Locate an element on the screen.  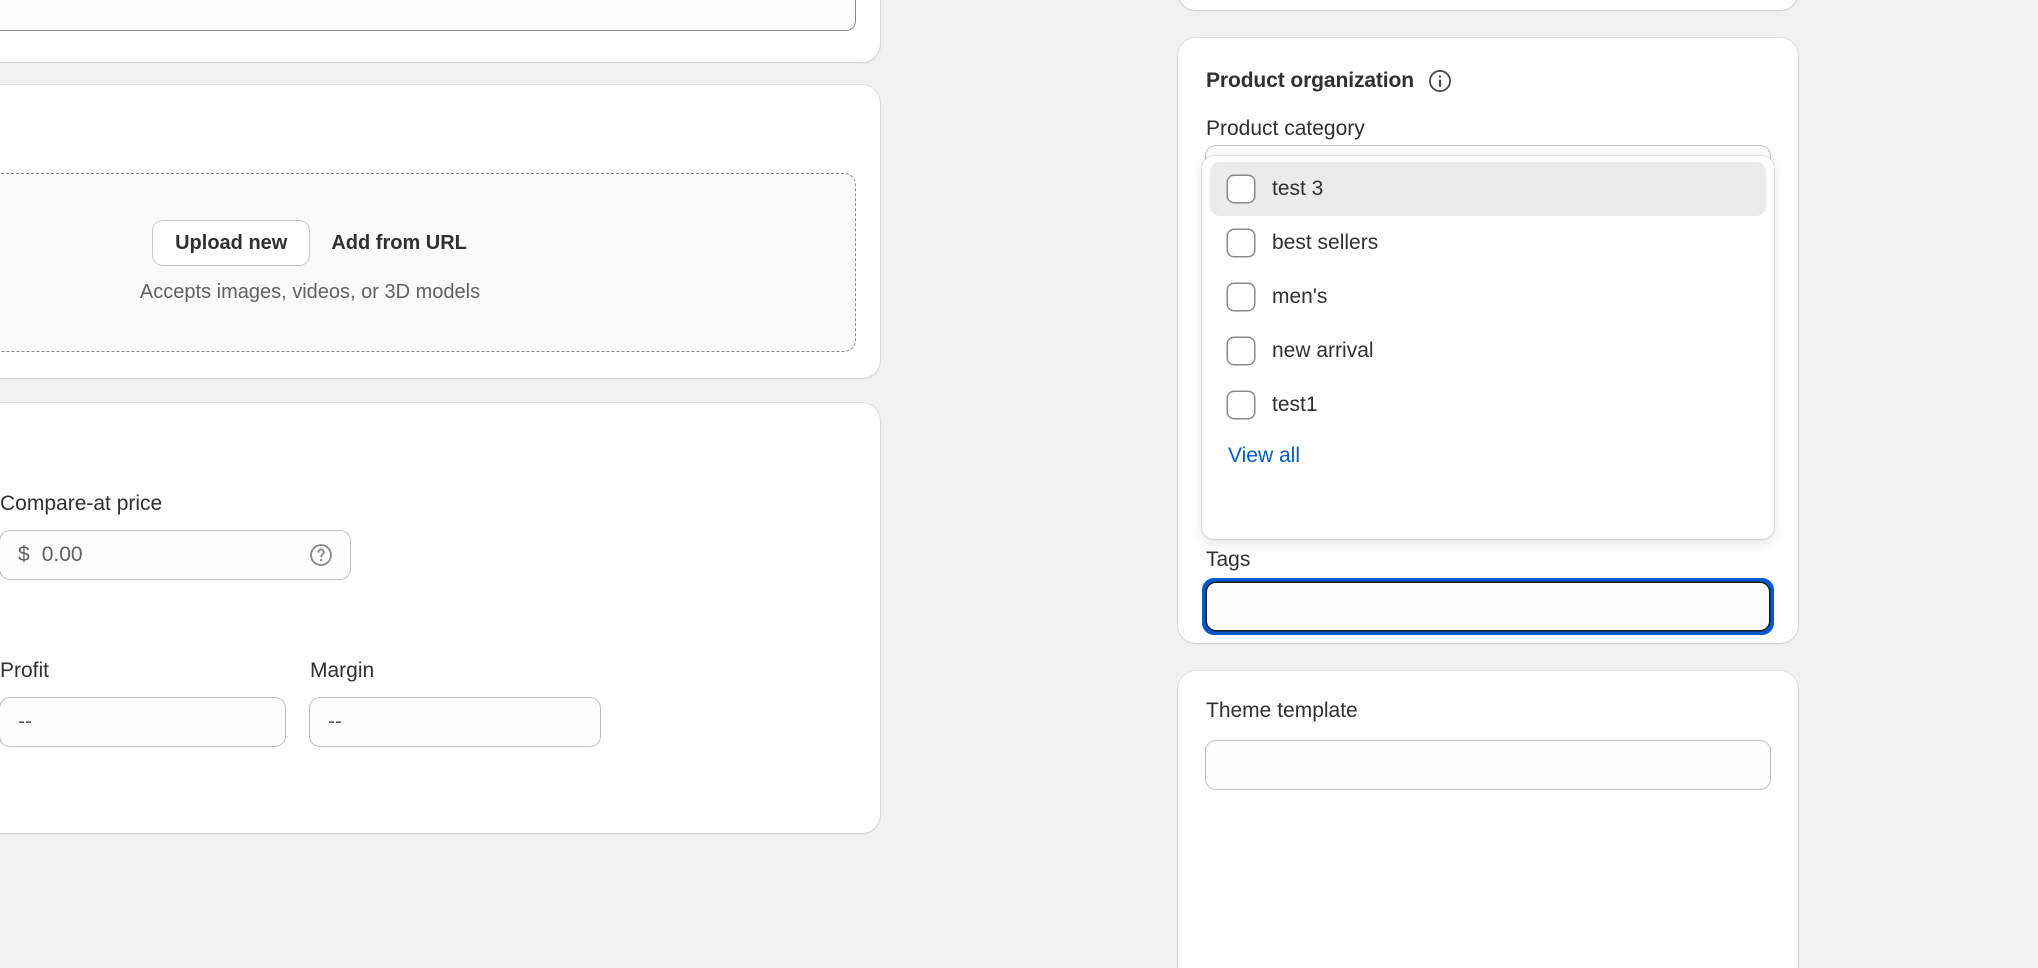
margin-value: -- is located at coordinates (335, 721).